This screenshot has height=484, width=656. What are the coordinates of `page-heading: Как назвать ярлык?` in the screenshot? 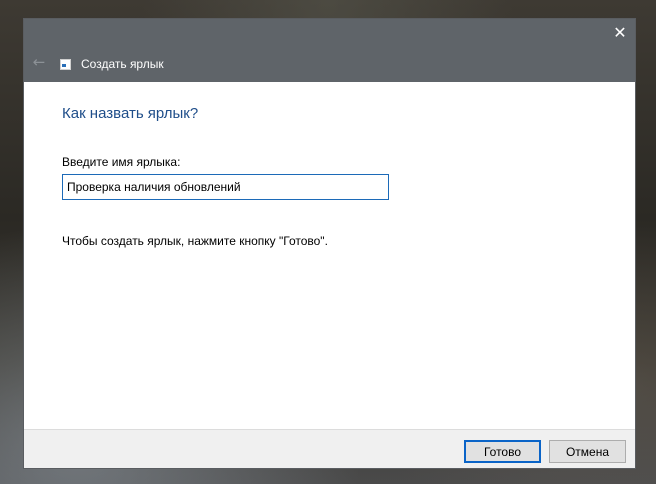 It's located at (130, 113).